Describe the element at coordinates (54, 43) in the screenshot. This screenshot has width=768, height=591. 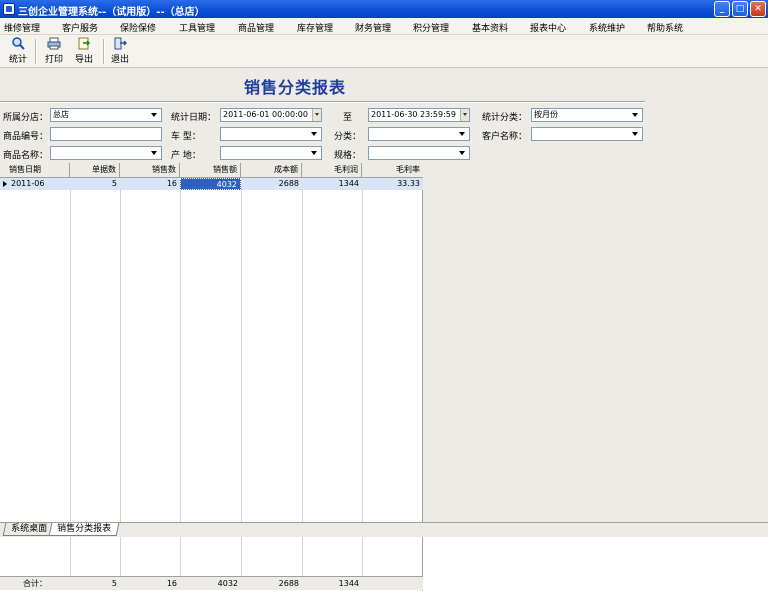
I see `printer-icon` at that location.